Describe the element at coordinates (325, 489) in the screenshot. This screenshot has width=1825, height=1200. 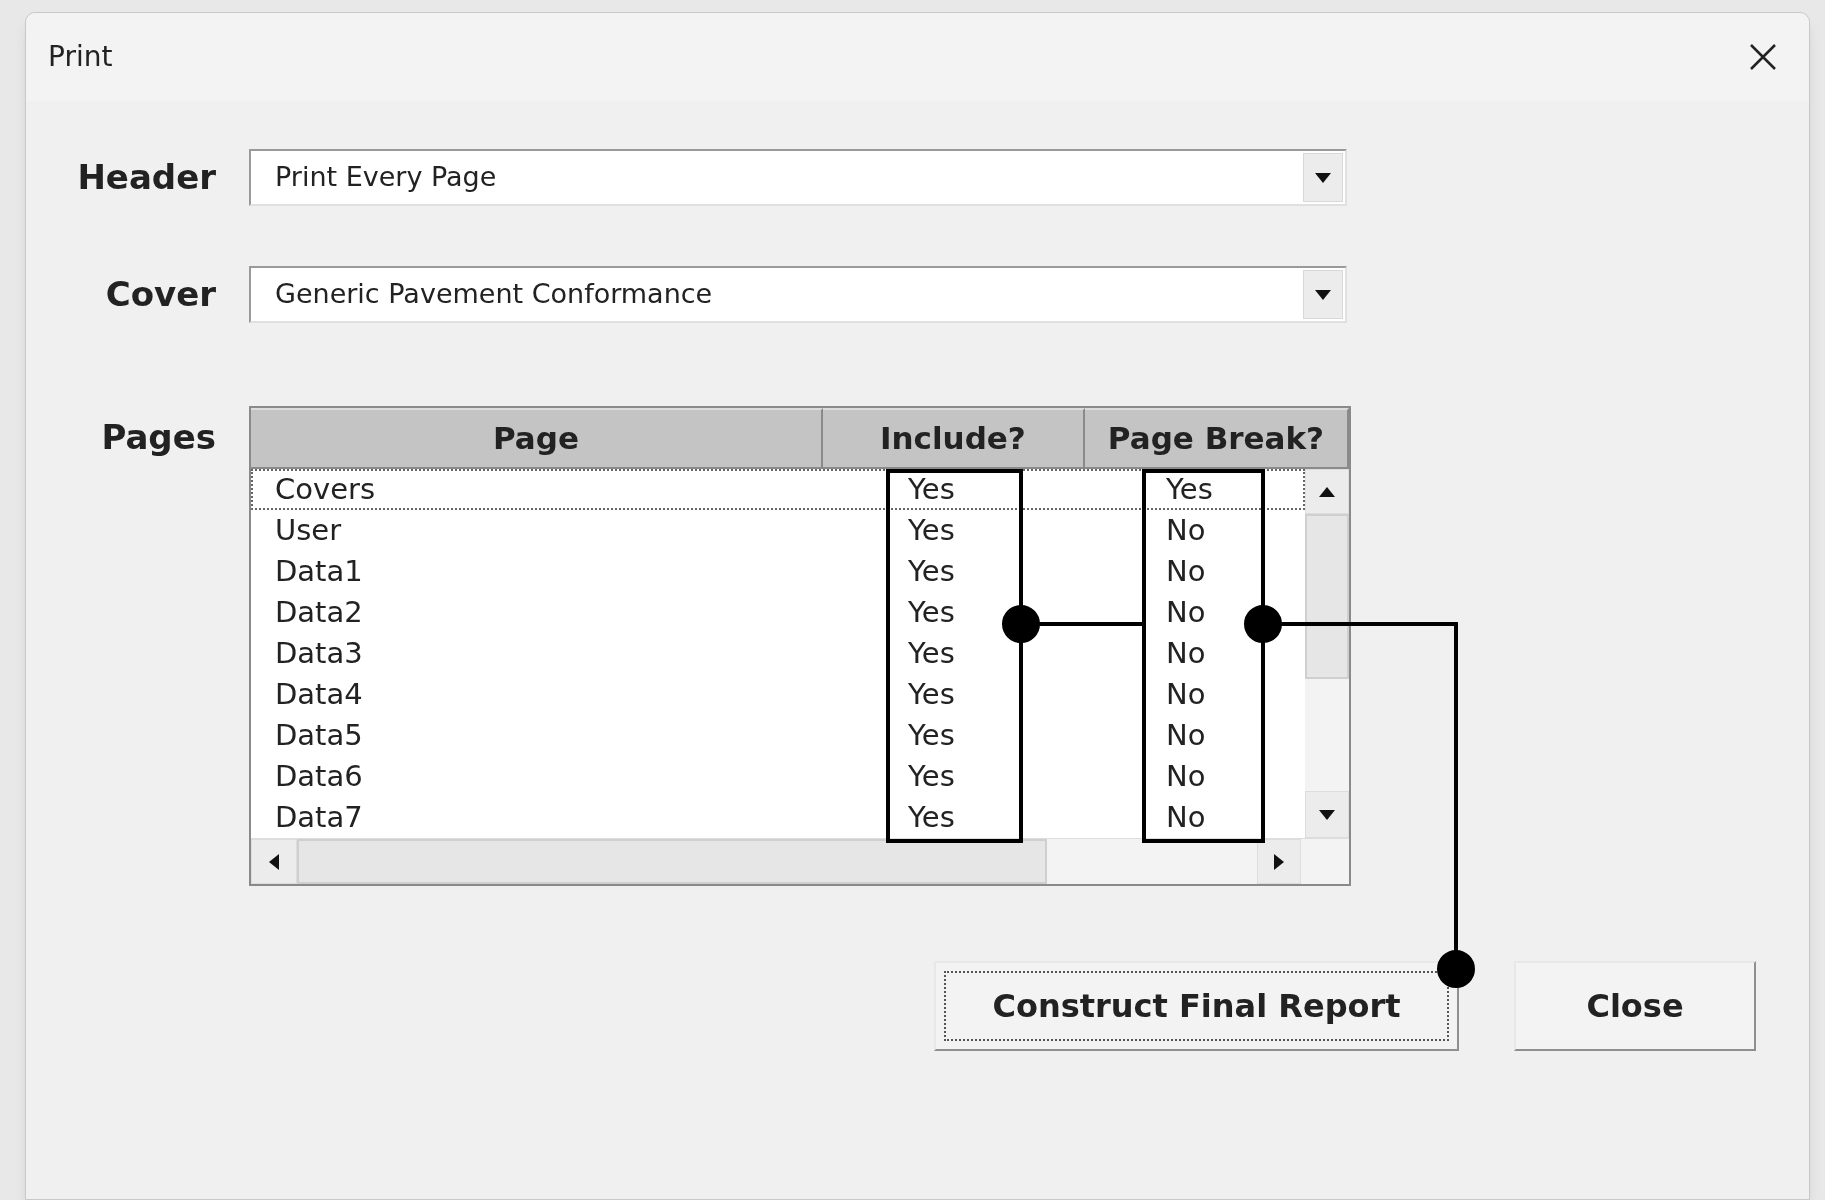
I see `table-cell-text: Covers` at that location.